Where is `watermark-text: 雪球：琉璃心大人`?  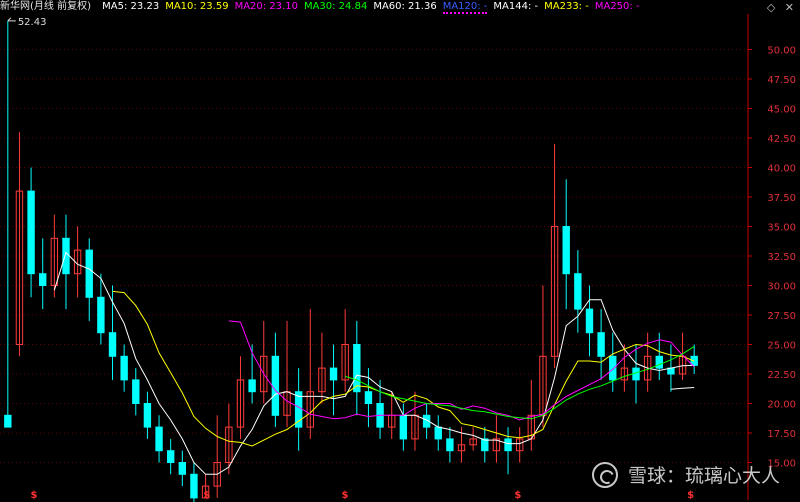
watermark-text: 雪球：琉璃心大人 is located at coordinates (703, 476).